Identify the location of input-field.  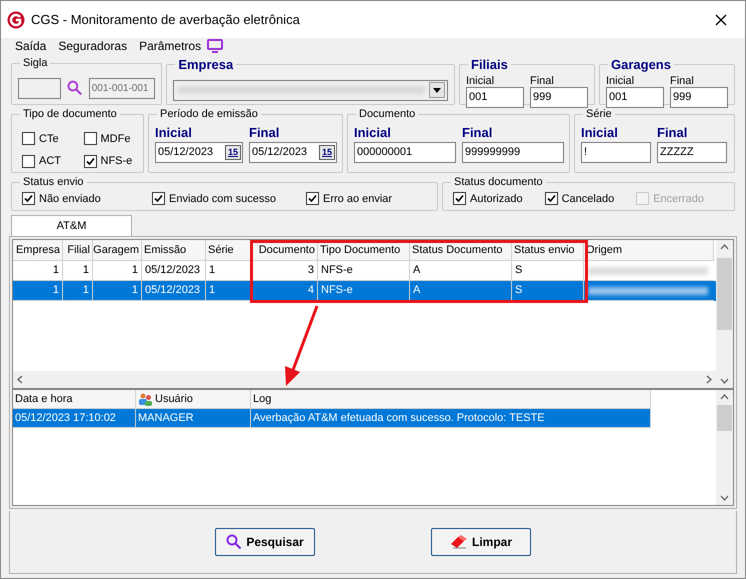
(40, 88).